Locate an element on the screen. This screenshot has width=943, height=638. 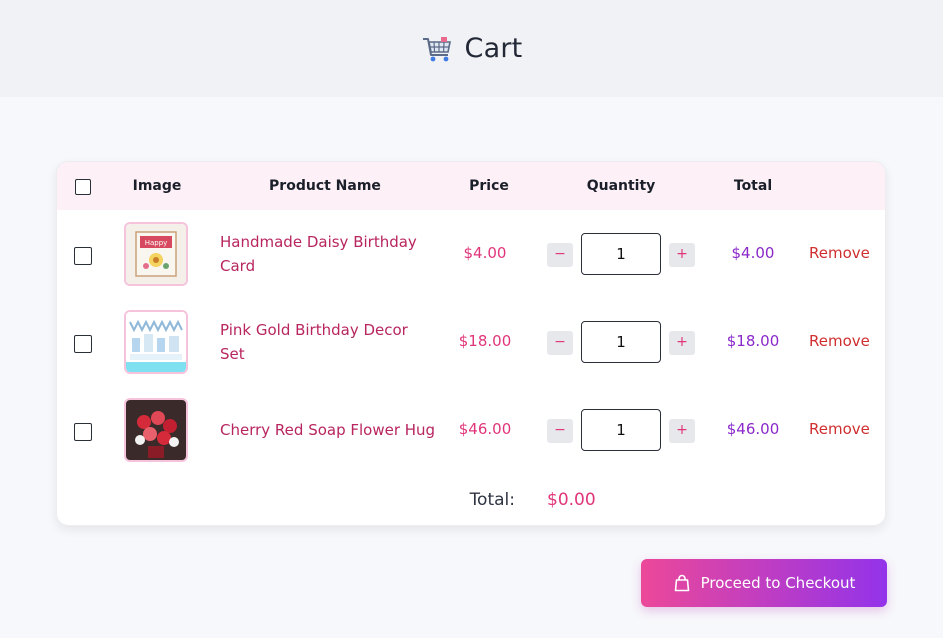
unit-price: $4.00 is located at coordinates (485, 253).